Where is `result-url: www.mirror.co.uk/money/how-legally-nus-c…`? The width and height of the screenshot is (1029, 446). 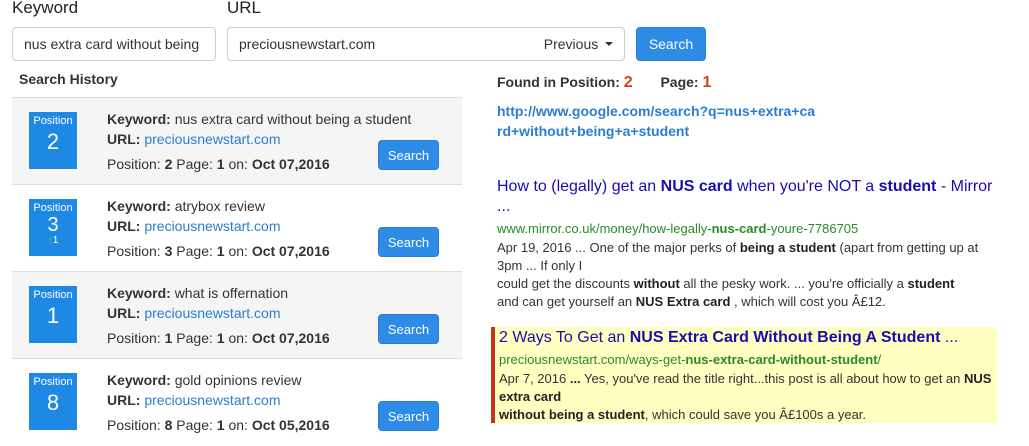
result-url: www.mirror.co.uk/money/how-legally-nus-c… is located at coordinates (678, 228).